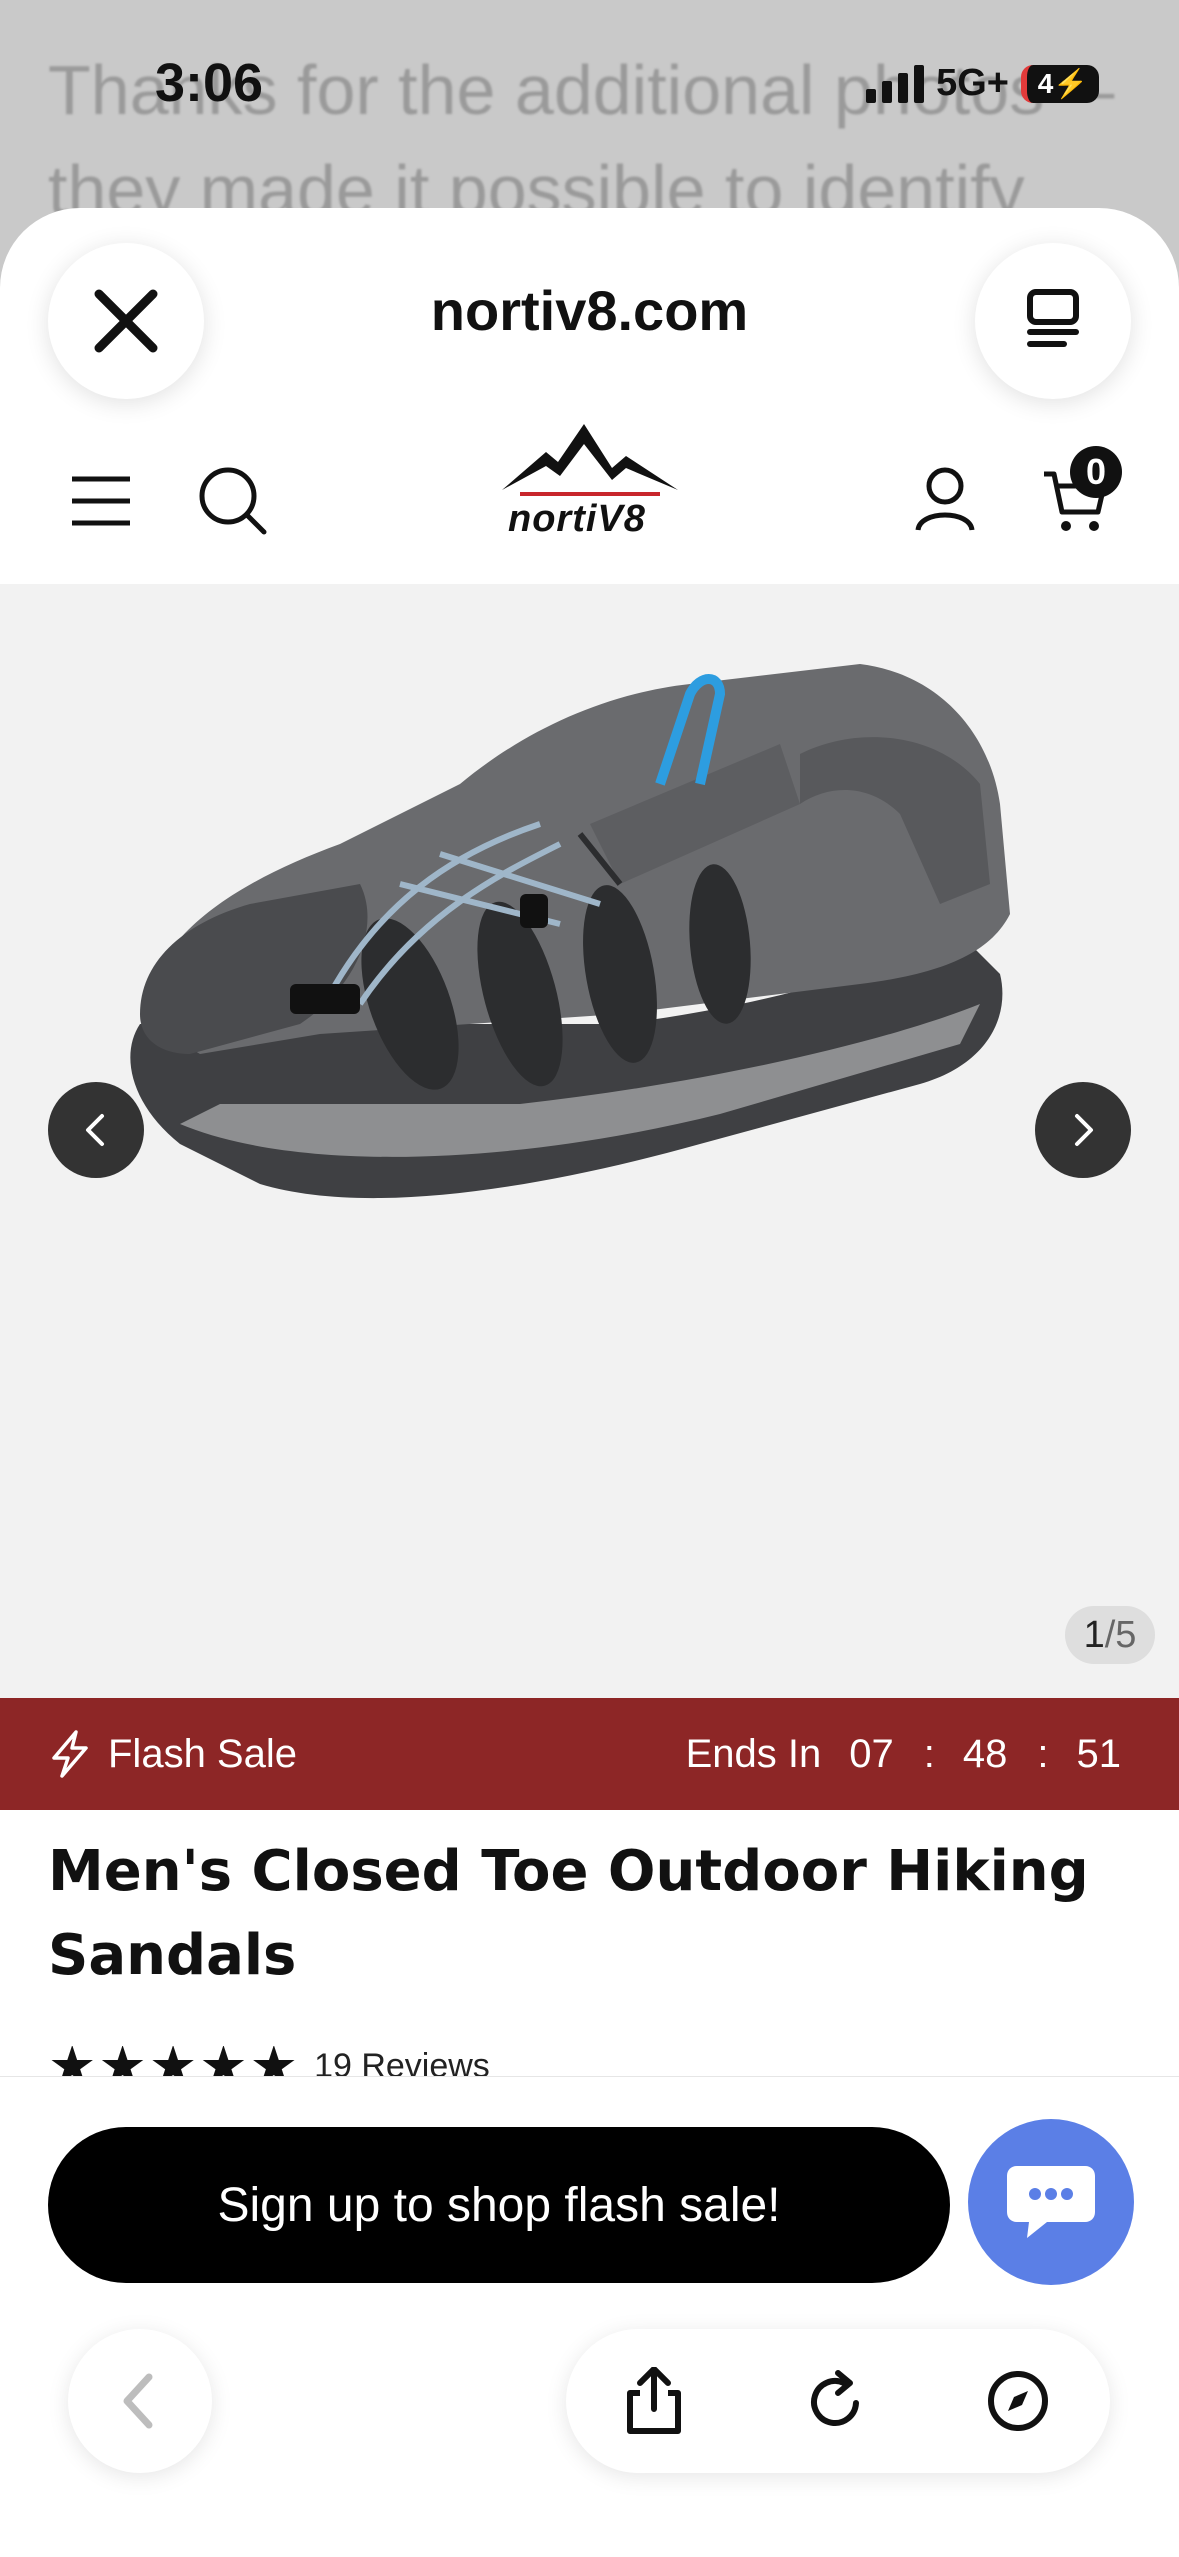  I want to click on signal-icon, so click(895, 83).